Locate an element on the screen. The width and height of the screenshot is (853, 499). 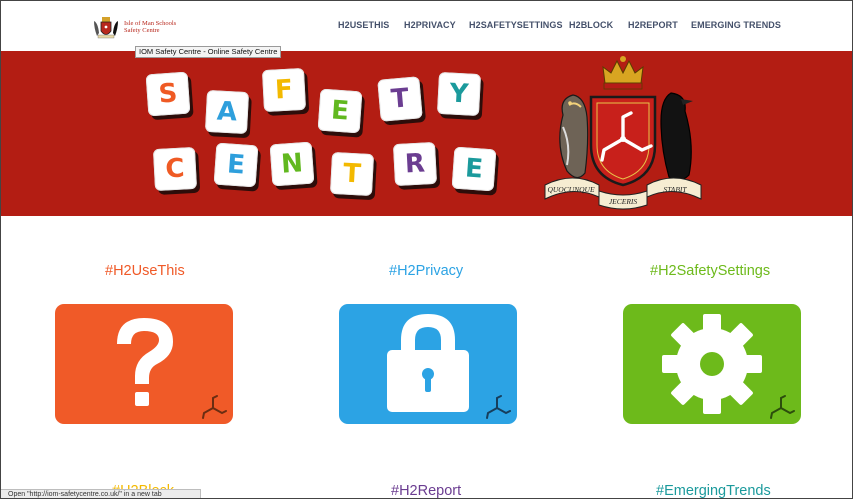
hero-tile-a: A is located at coordinates (227, 112).